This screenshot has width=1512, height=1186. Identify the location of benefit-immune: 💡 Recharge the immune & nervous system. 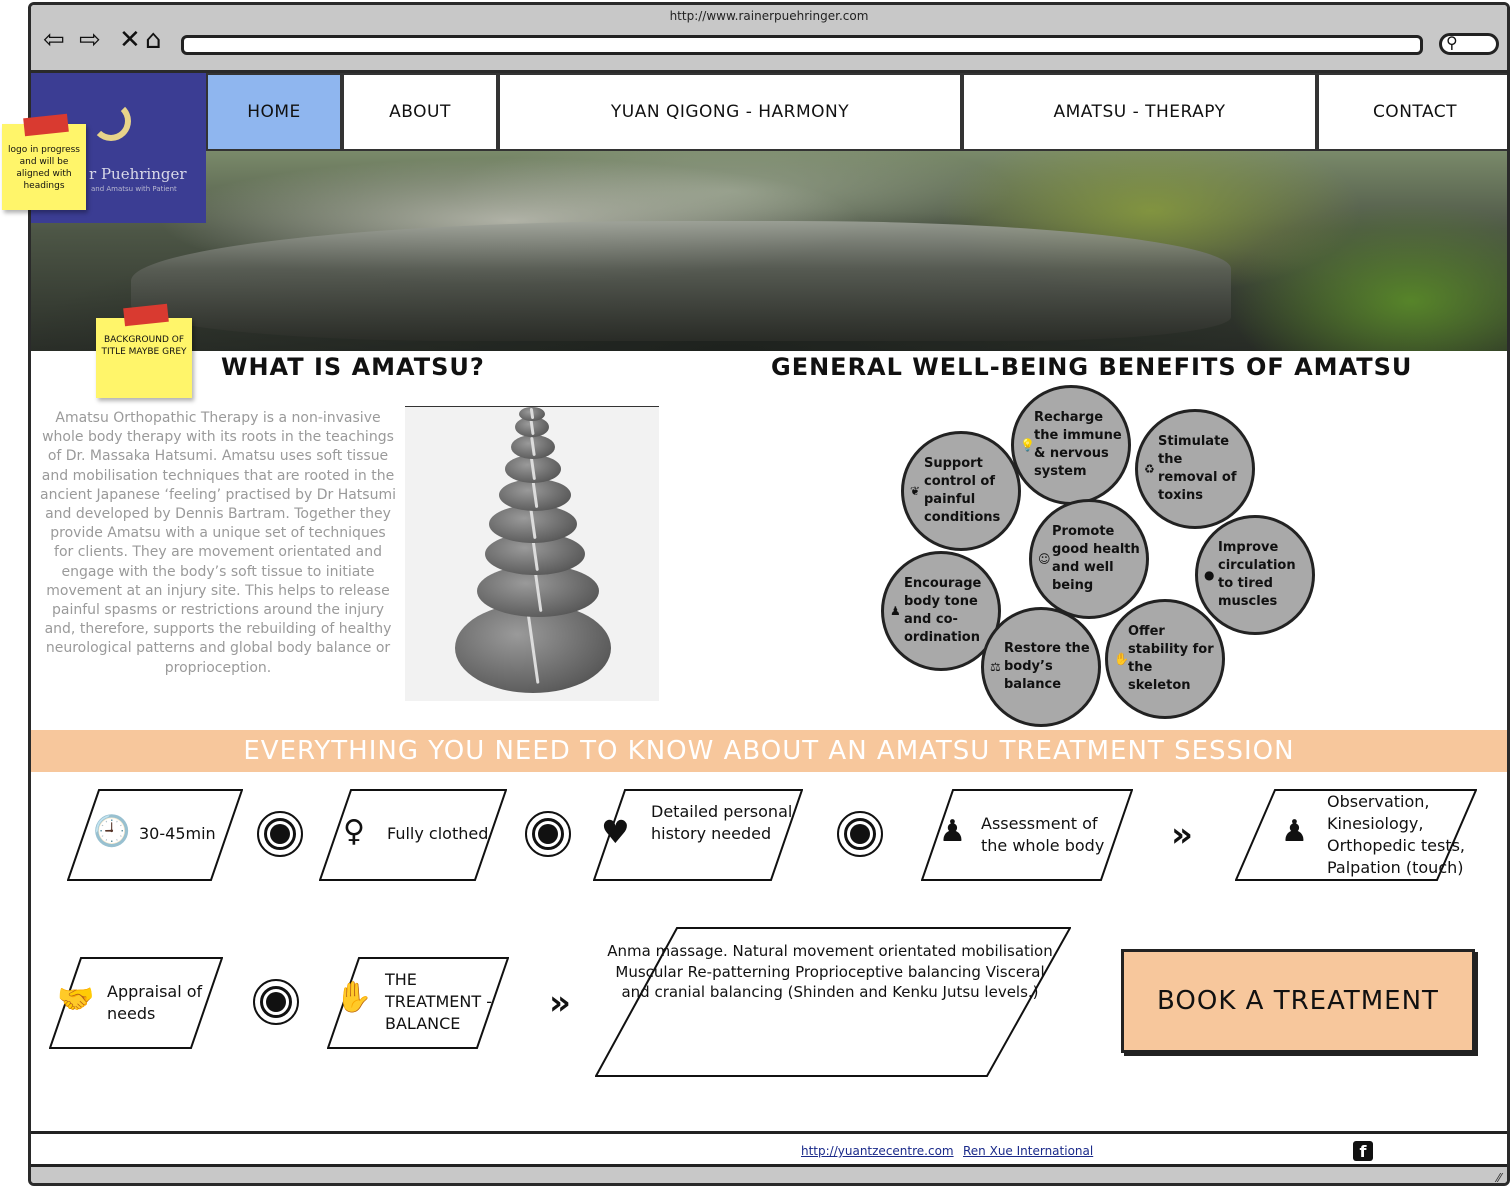
(1071, 445).